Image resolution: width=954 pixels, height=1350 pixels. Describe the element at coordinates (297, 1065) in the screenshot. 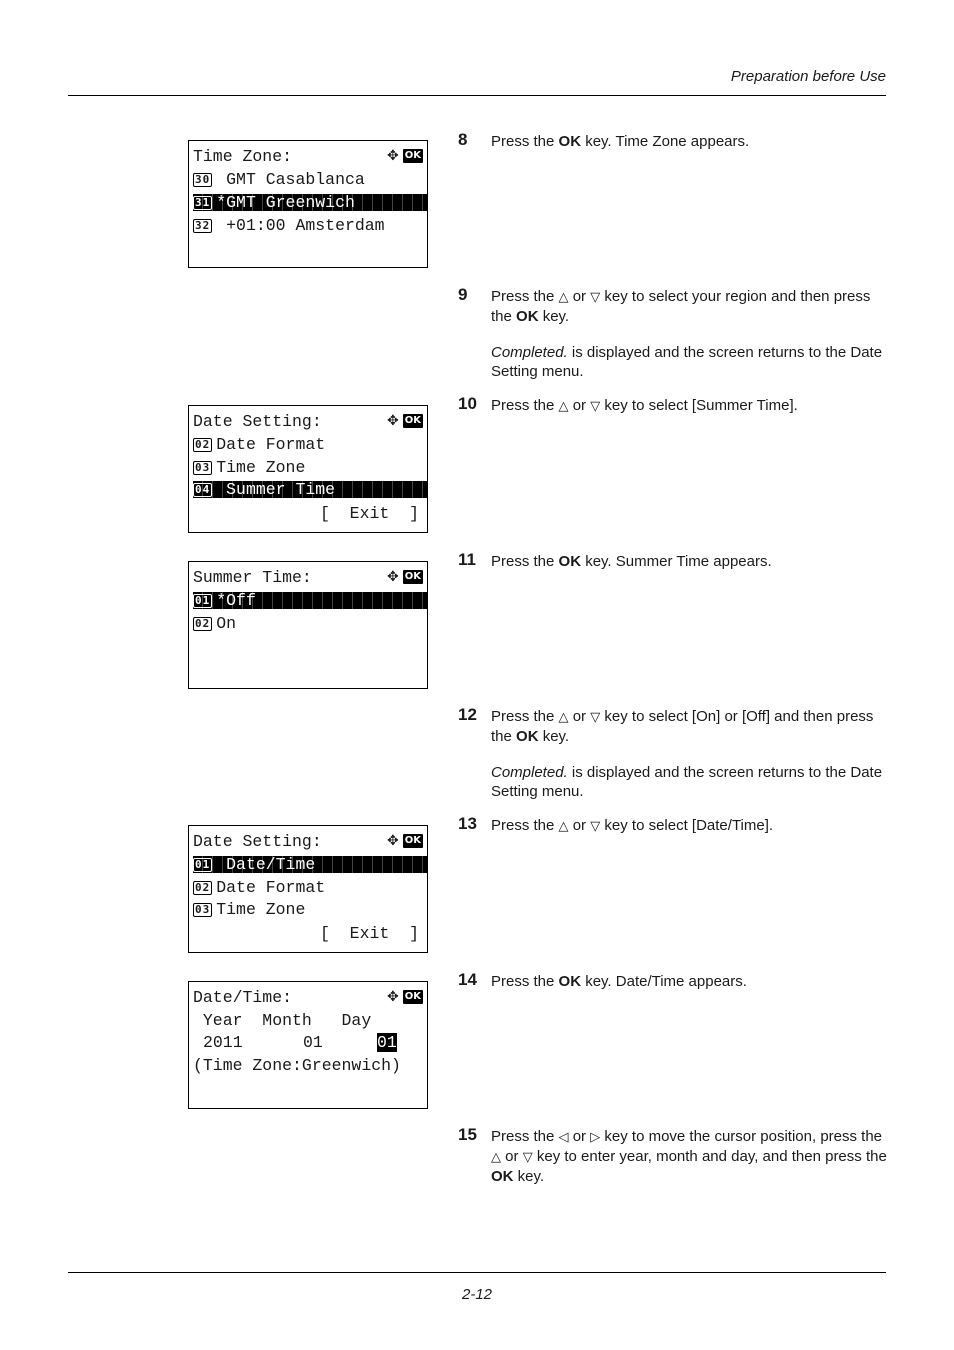

I see `time-zone-info: (Time Zone:Greenwich)` at that location.